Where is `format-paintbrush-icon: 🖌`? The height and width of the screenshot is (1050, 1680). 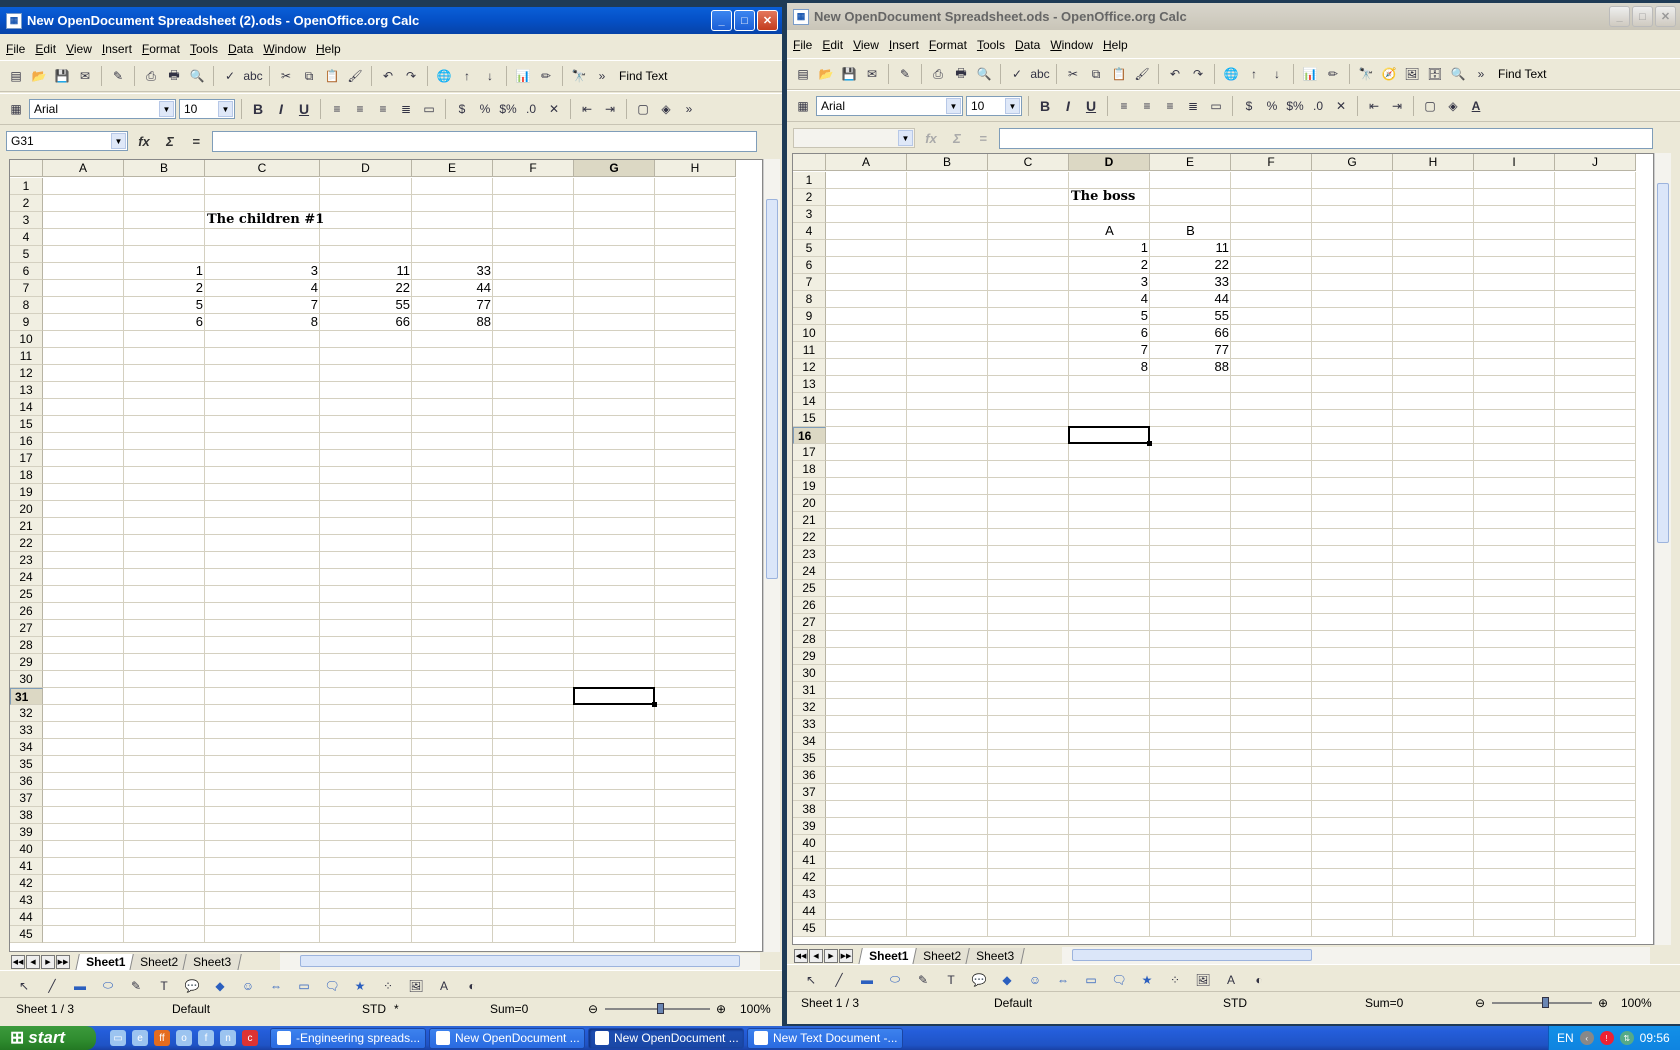
format-paintbrush-icon: 🖌 is located at coordinates (355, 76).